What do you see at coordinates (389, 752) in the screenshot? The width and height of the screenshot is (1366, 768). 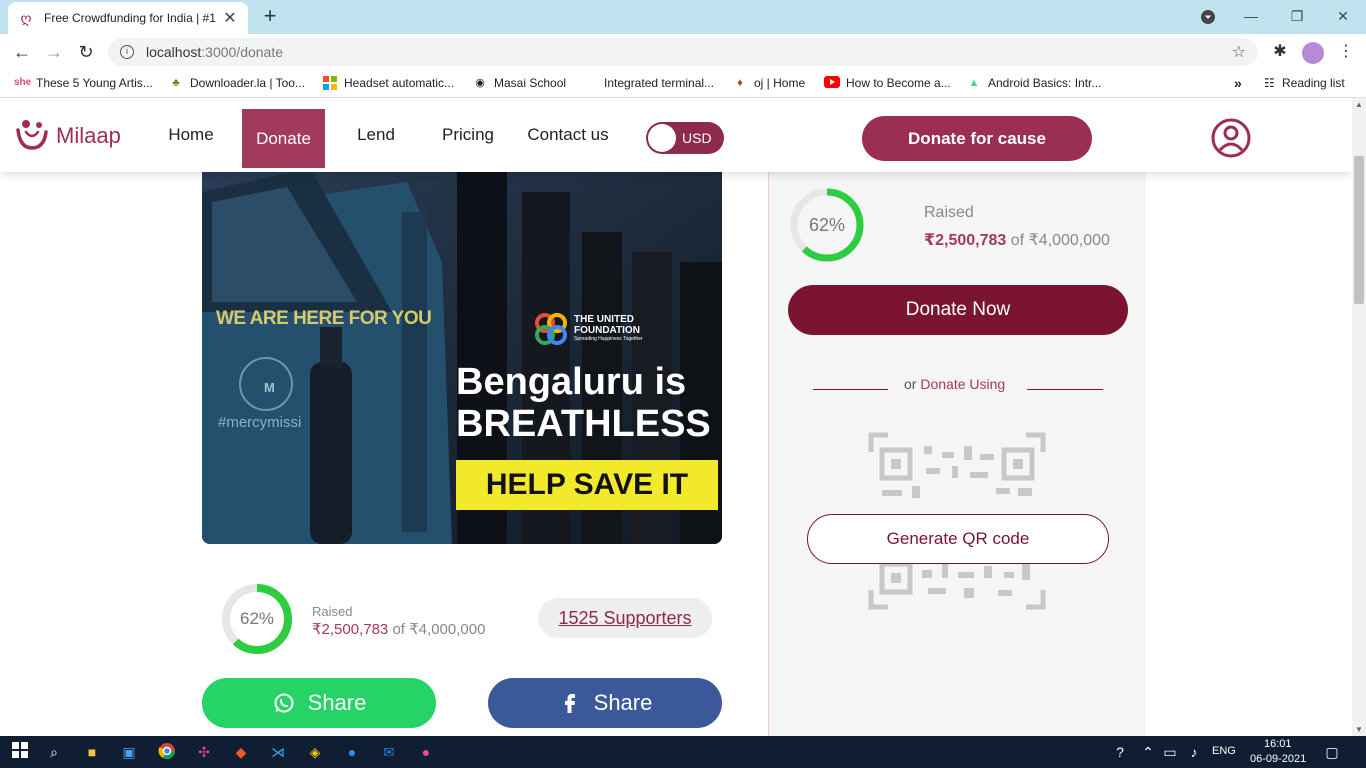 I see `mail-icon: ✉` at bounding box center [389, 752].